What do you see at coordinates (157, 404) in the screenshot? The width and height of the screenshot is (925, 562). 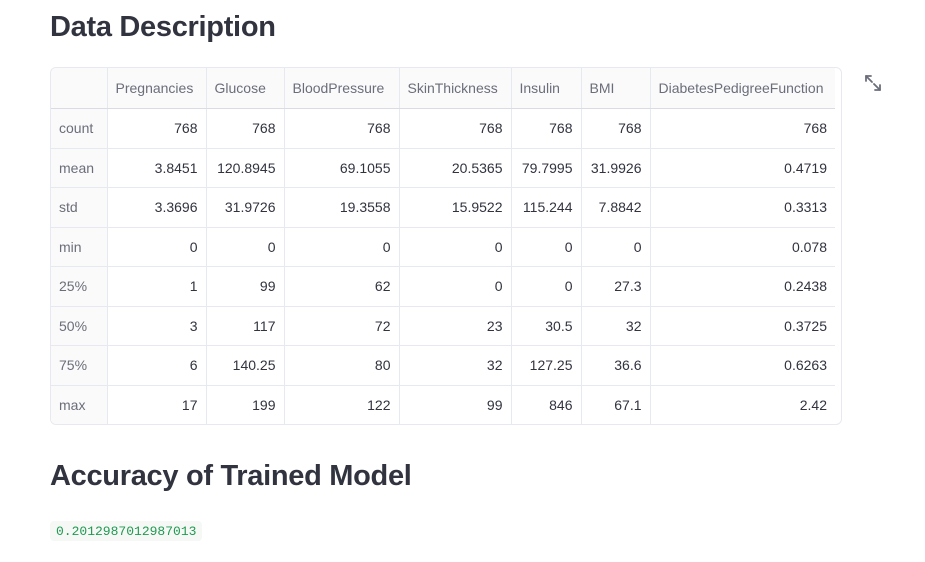 I see `table-cell: 17` at bounding box center [157, 404].